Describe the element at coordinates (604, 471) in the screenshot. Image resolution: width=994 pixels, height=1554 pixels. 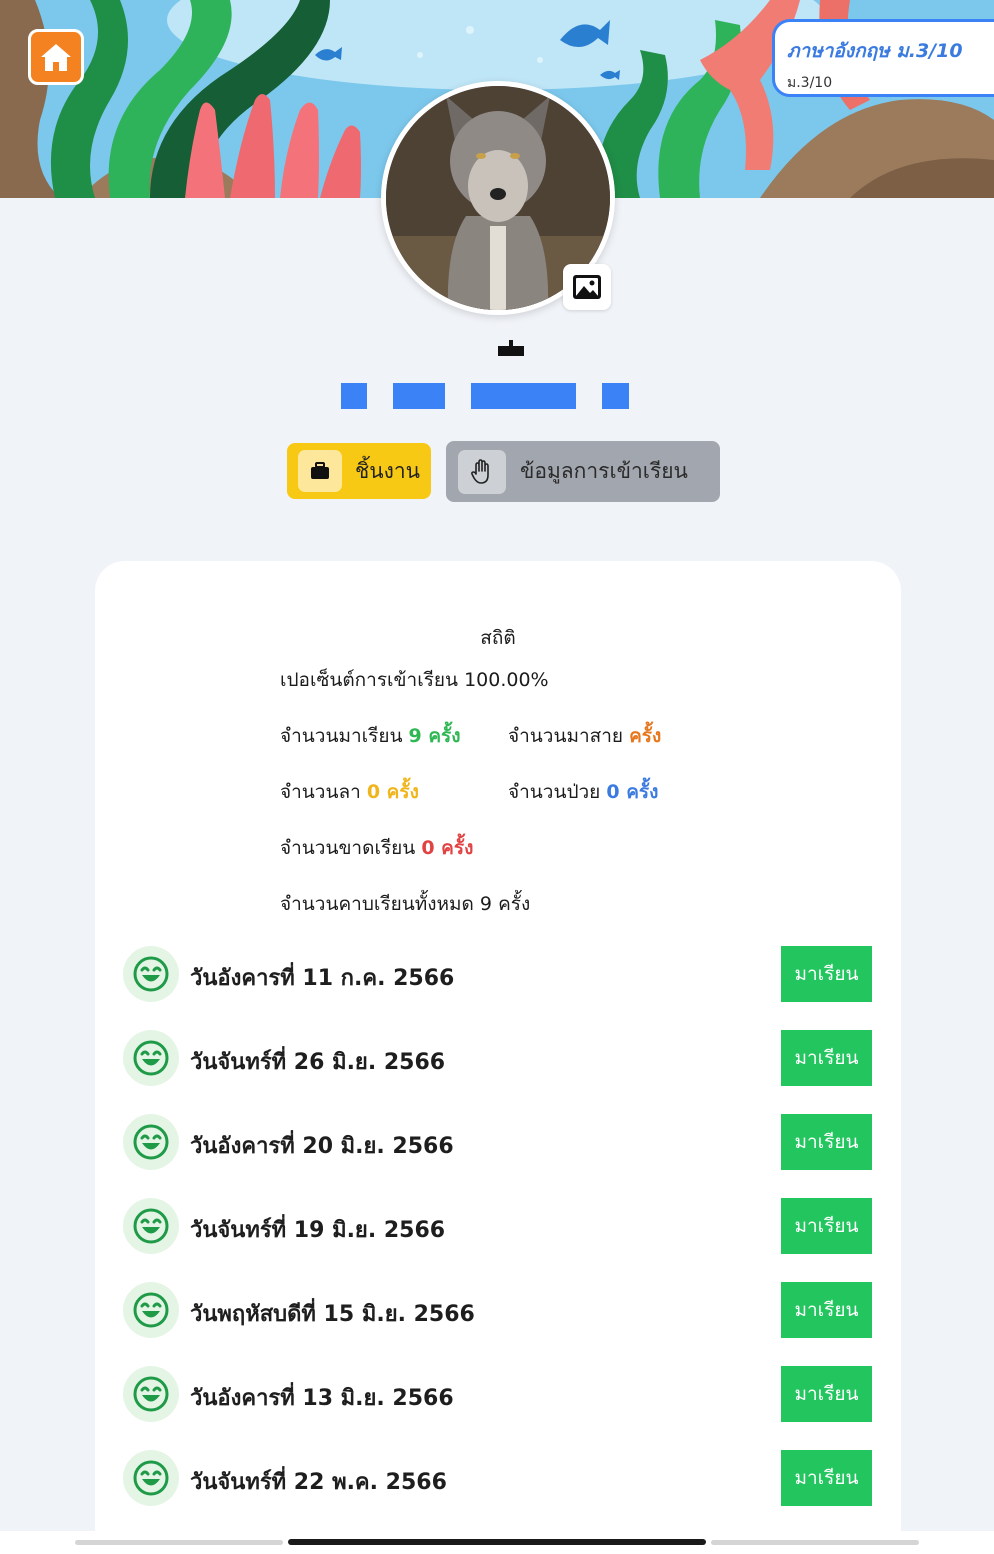
I see `tab-attendance-label: ข้อมูลการเข้าเรียน` at that location.